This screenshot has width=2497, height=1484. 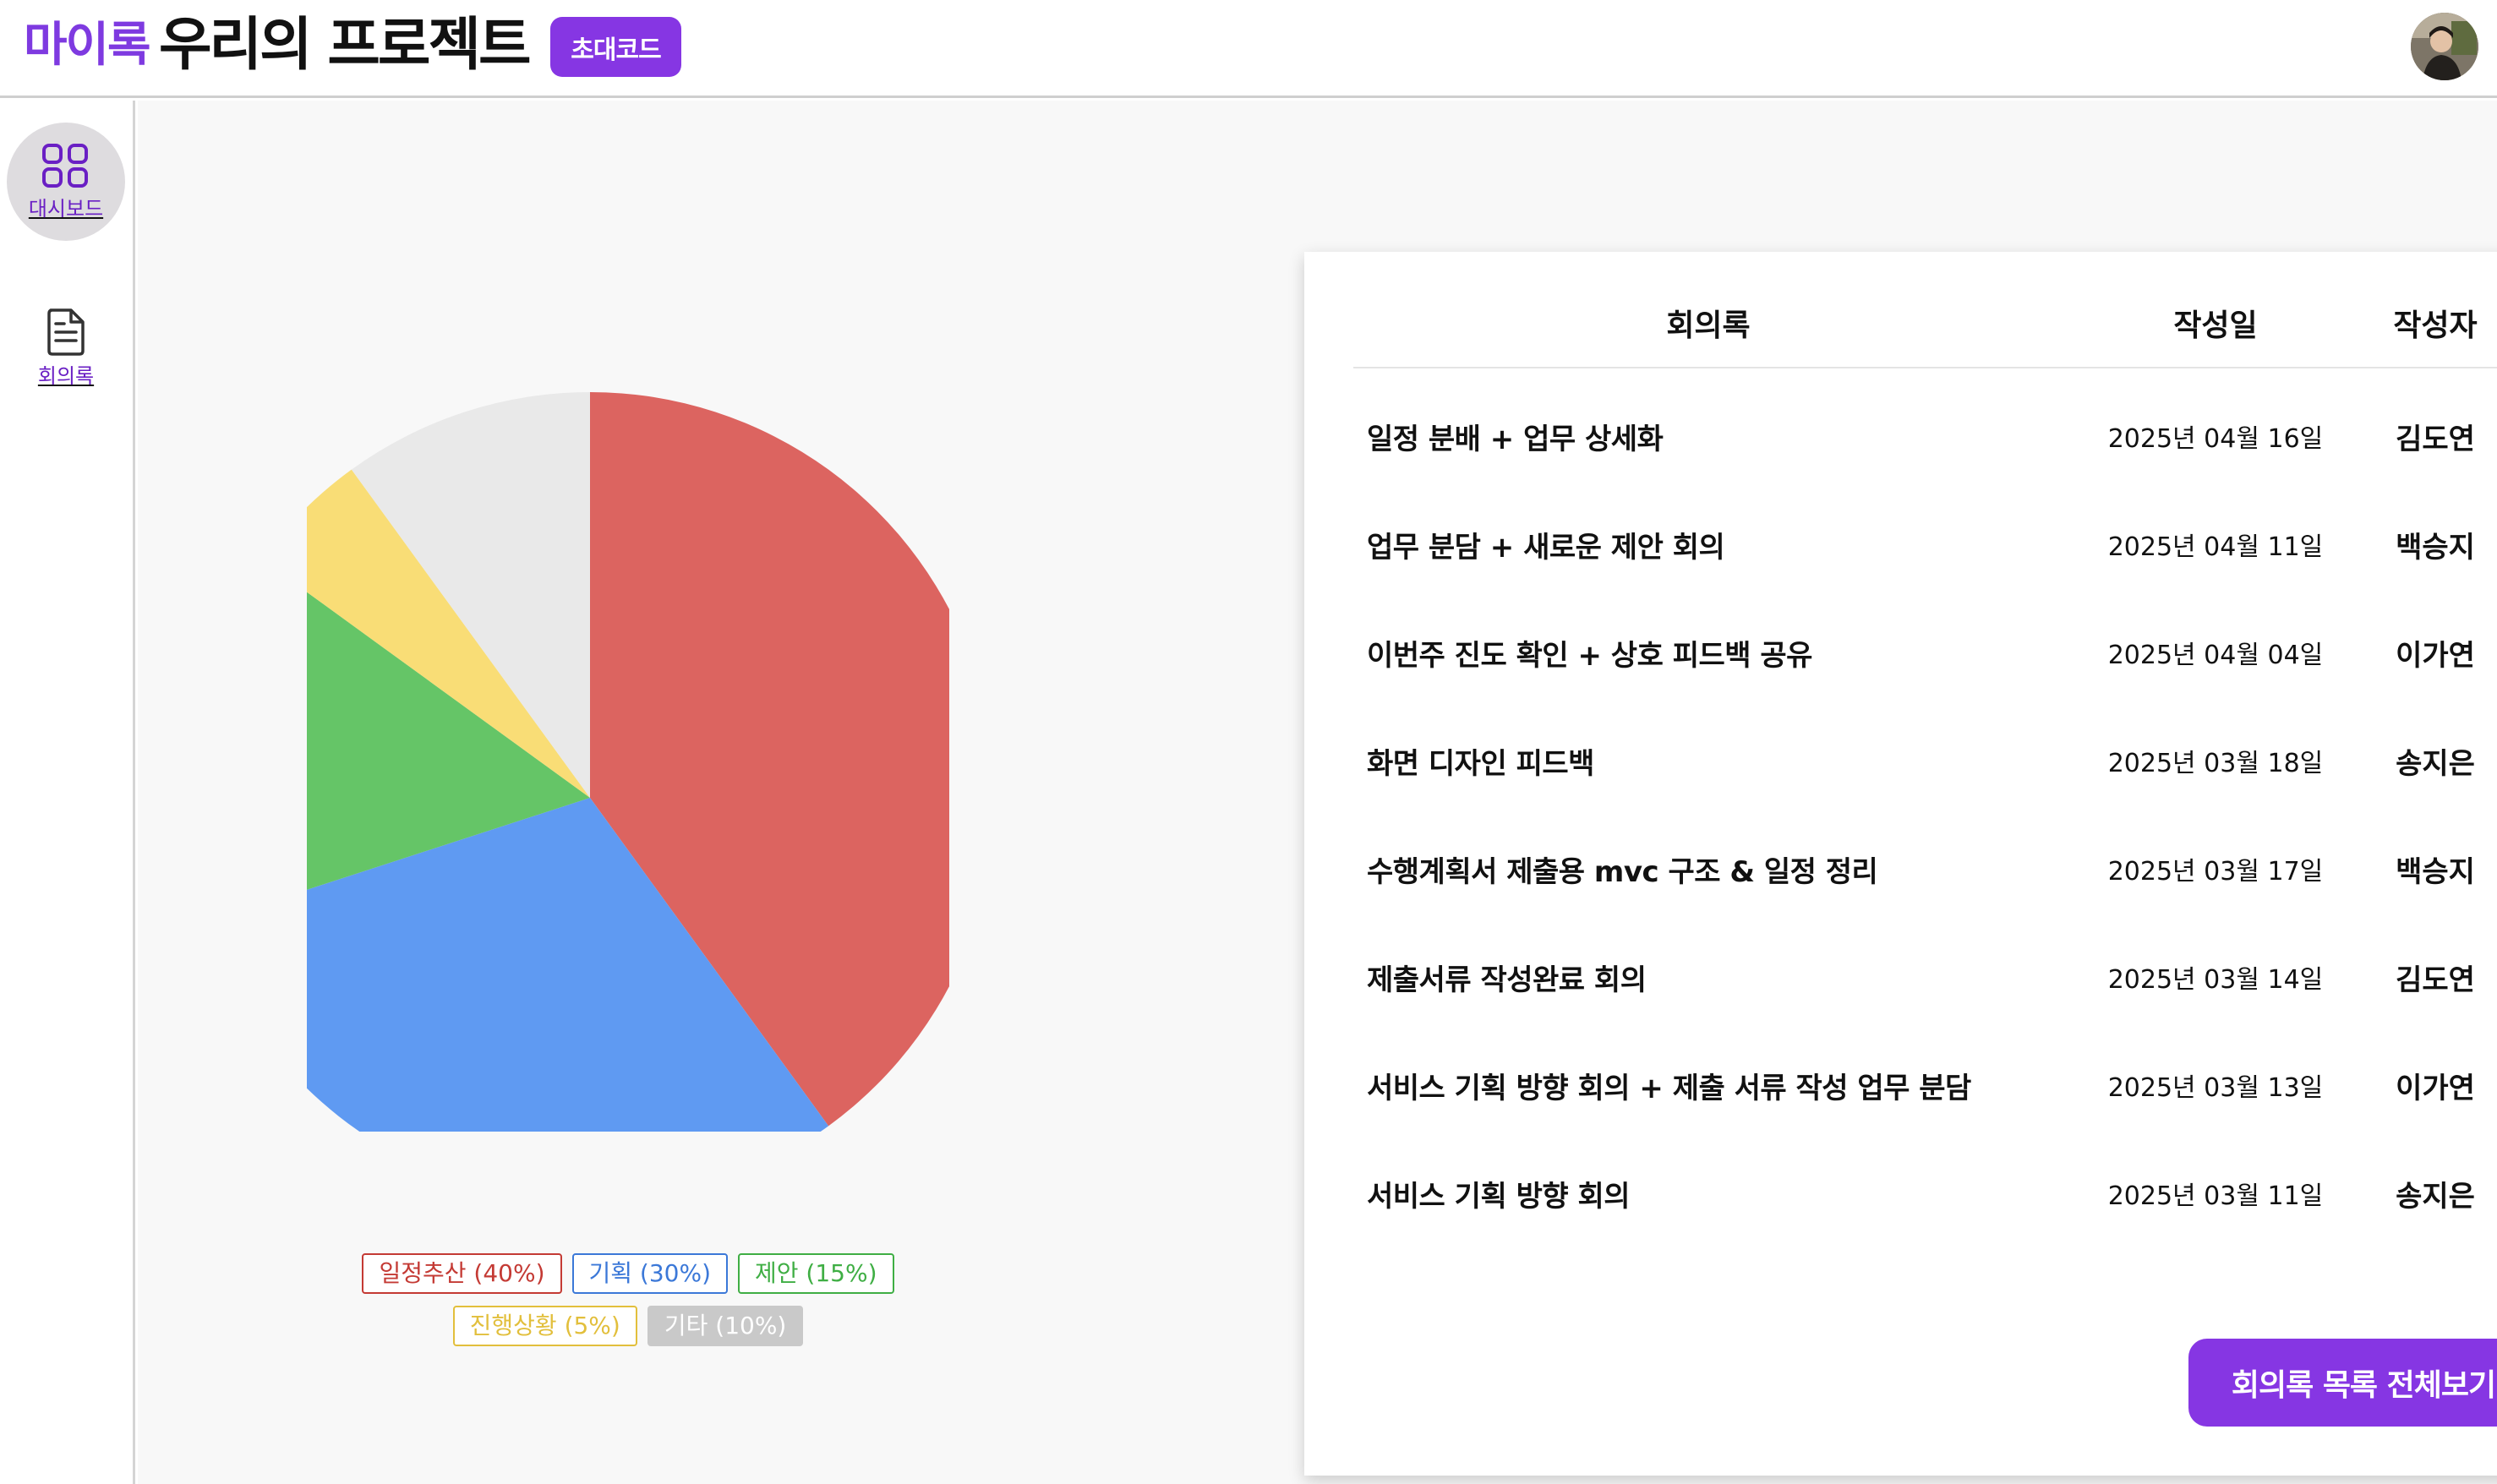 I want to click on sidebar-item-minutes: 회의록, so click(x=66, y=347).